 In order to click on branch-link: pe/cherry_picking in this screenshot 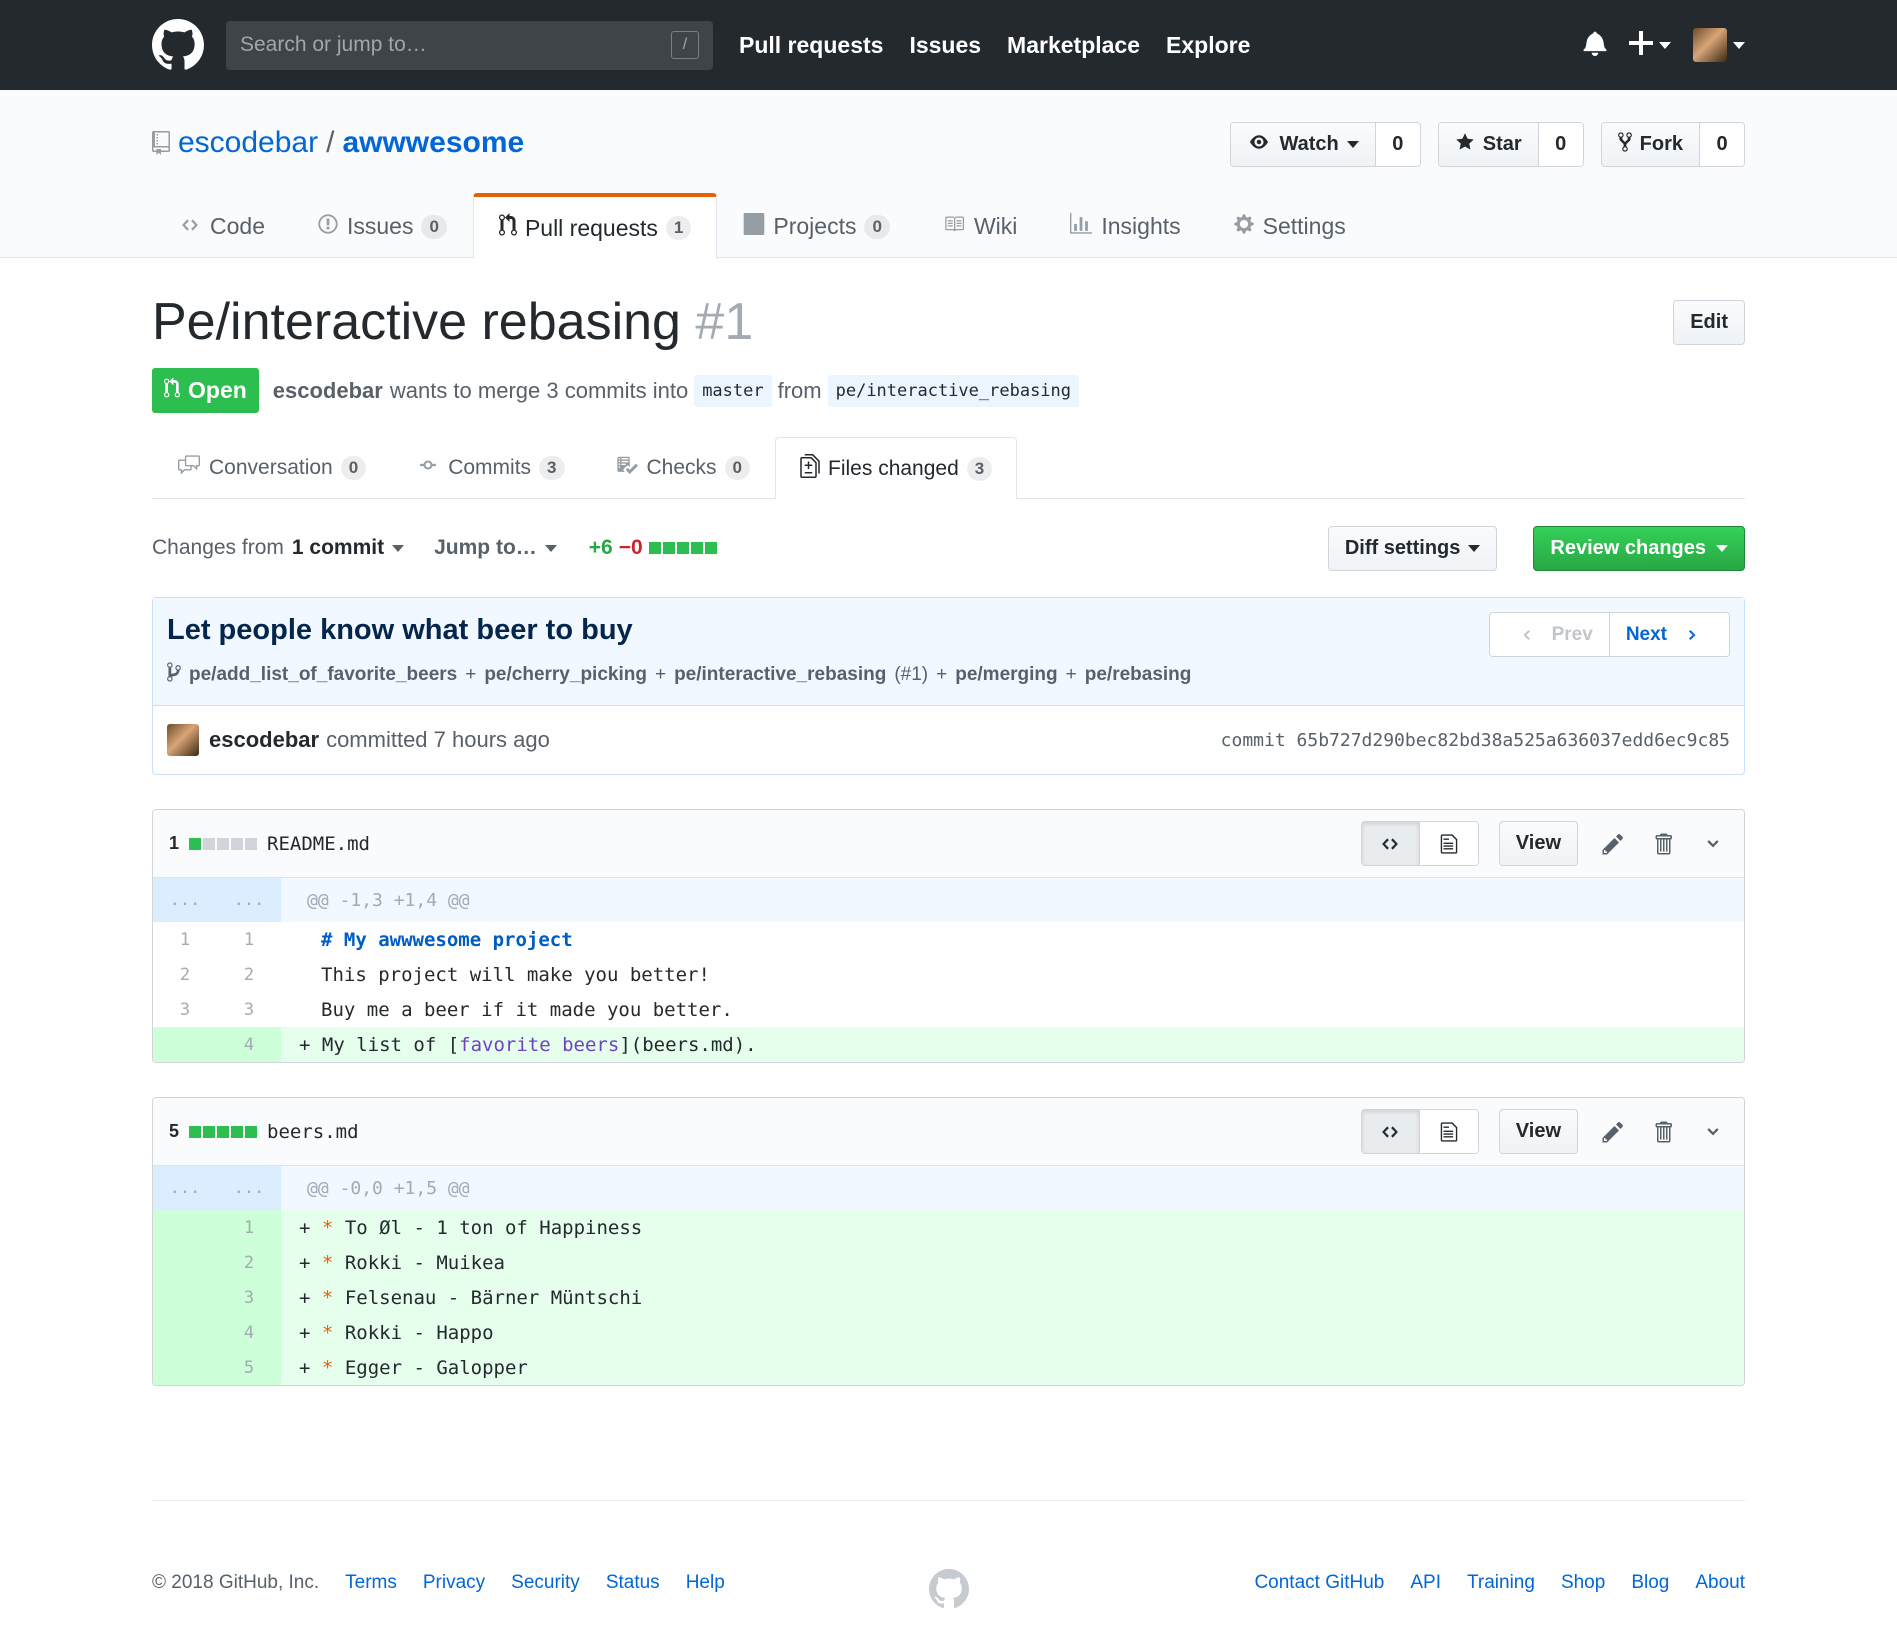, I will do `click(565, 675)`.